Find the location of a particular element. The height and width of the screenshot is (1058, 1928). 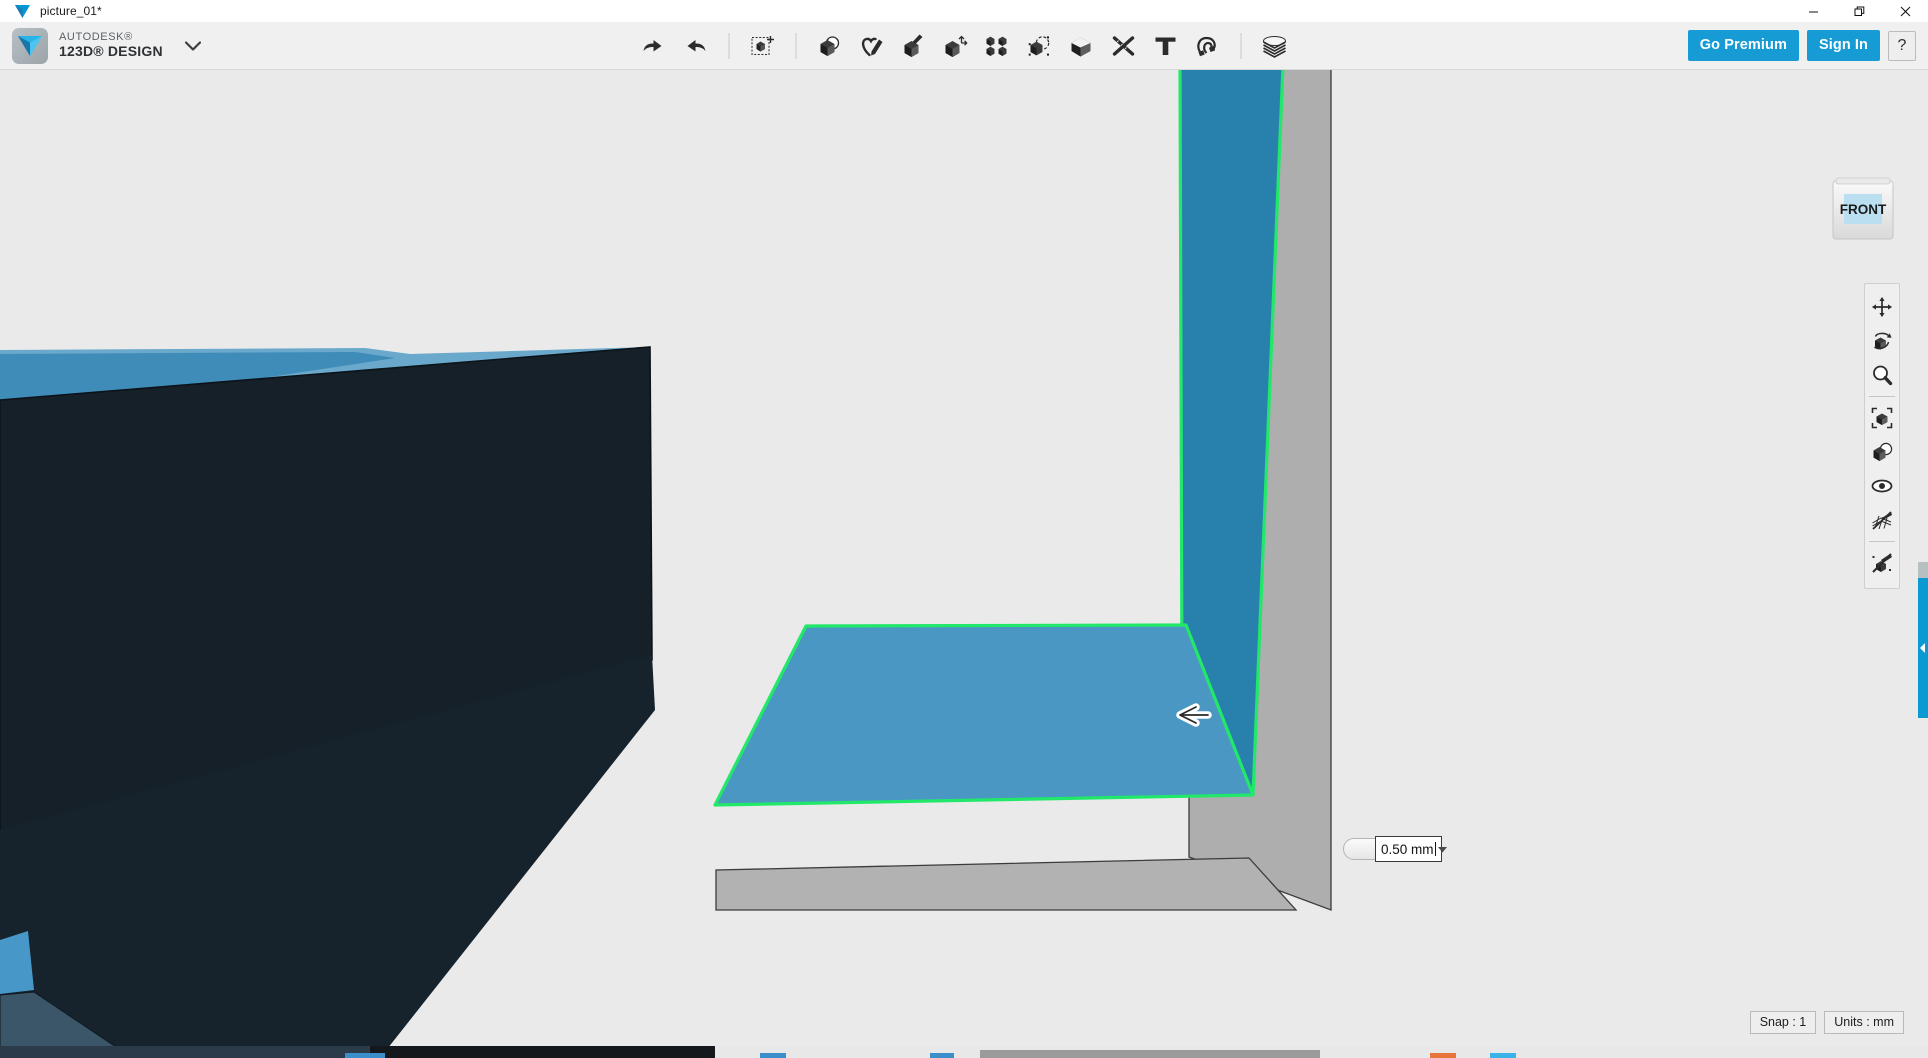

autodesk-logo-icon is located at coordinates (30, 45).